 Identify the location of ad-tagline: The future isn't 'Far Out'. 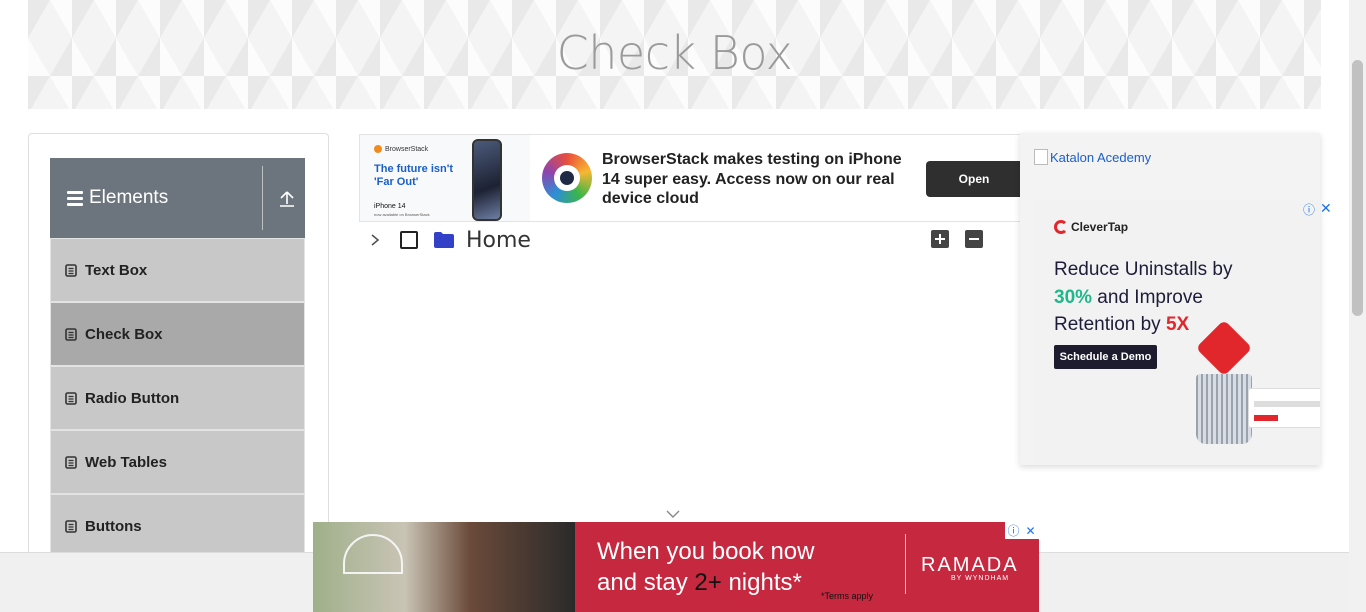
(414, 175).